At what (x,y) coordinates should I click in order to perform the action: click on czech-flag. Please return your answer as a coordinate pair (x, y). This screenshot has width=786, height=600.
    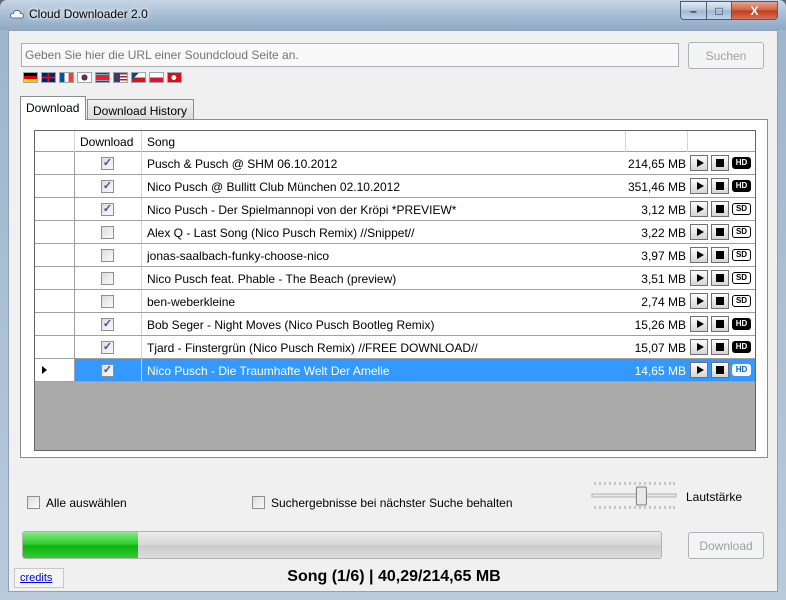
    Looking at the image, I should click on (138, 77).